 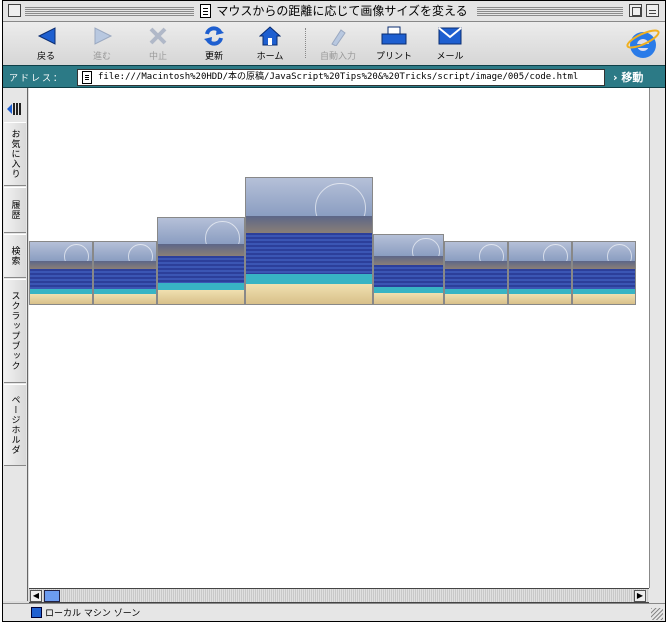 I want to click on forward-arrow-icon, so click(x=103, y=36).